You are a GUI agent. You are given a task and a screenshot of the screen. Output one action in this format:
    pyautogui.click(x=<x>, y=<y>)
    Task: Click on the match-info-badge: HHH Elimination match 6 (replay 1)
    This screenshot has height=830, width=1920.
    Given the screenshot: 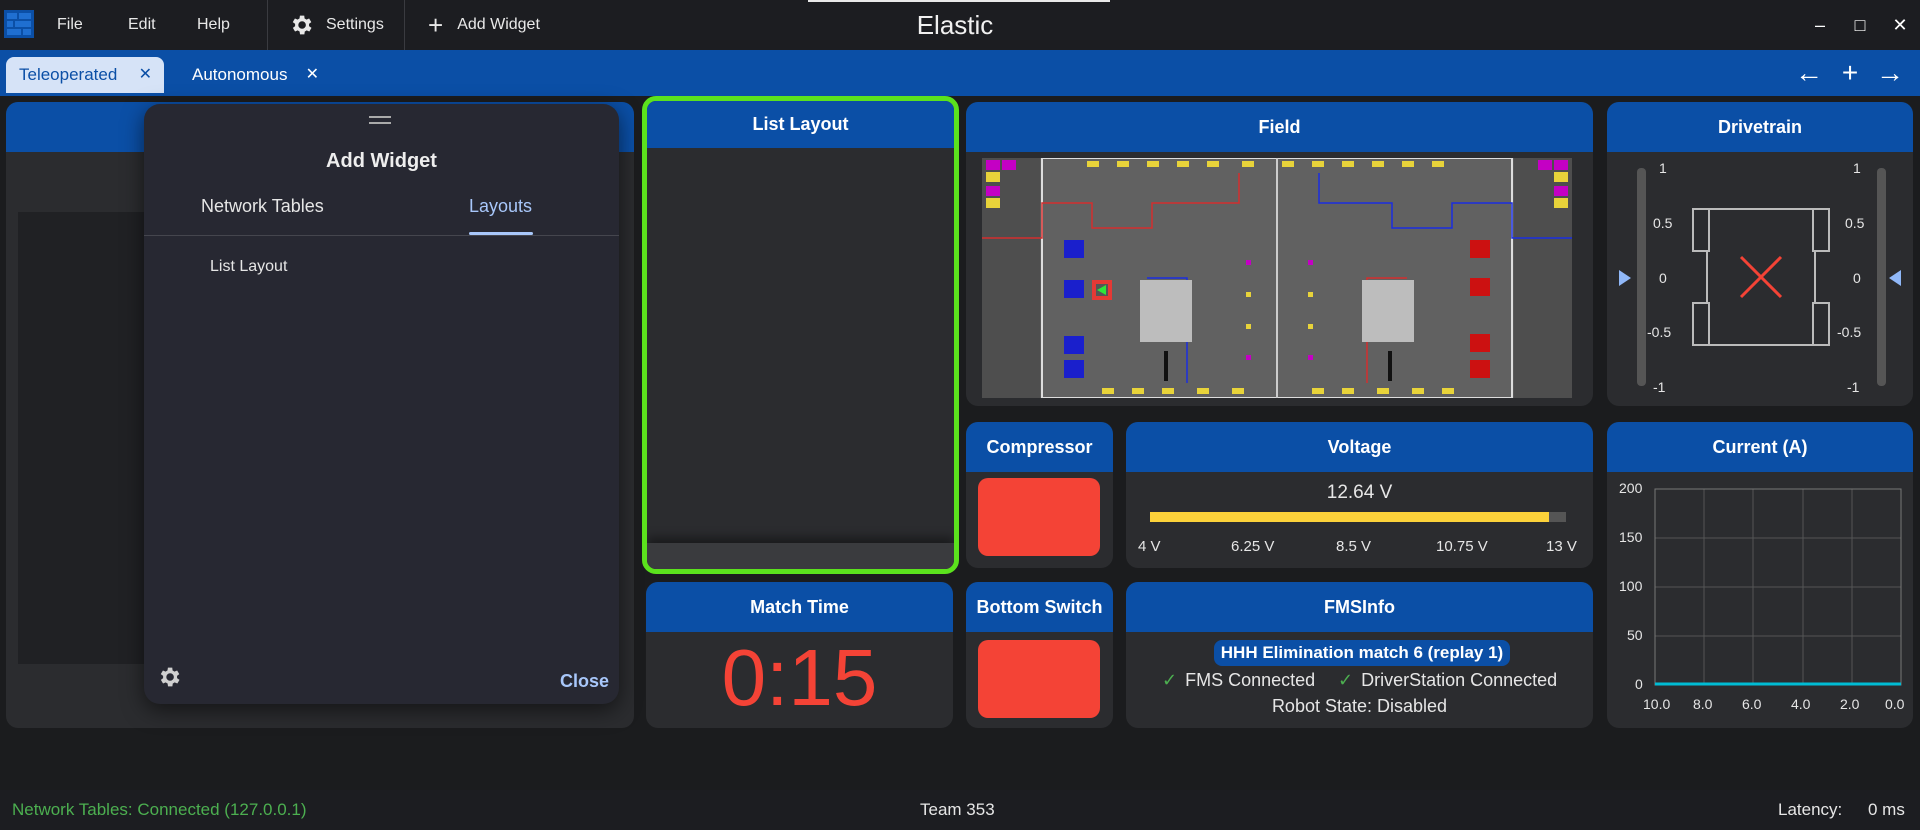 What is the action you would take?
    pyautogui.click(x=1362, y=653)
    